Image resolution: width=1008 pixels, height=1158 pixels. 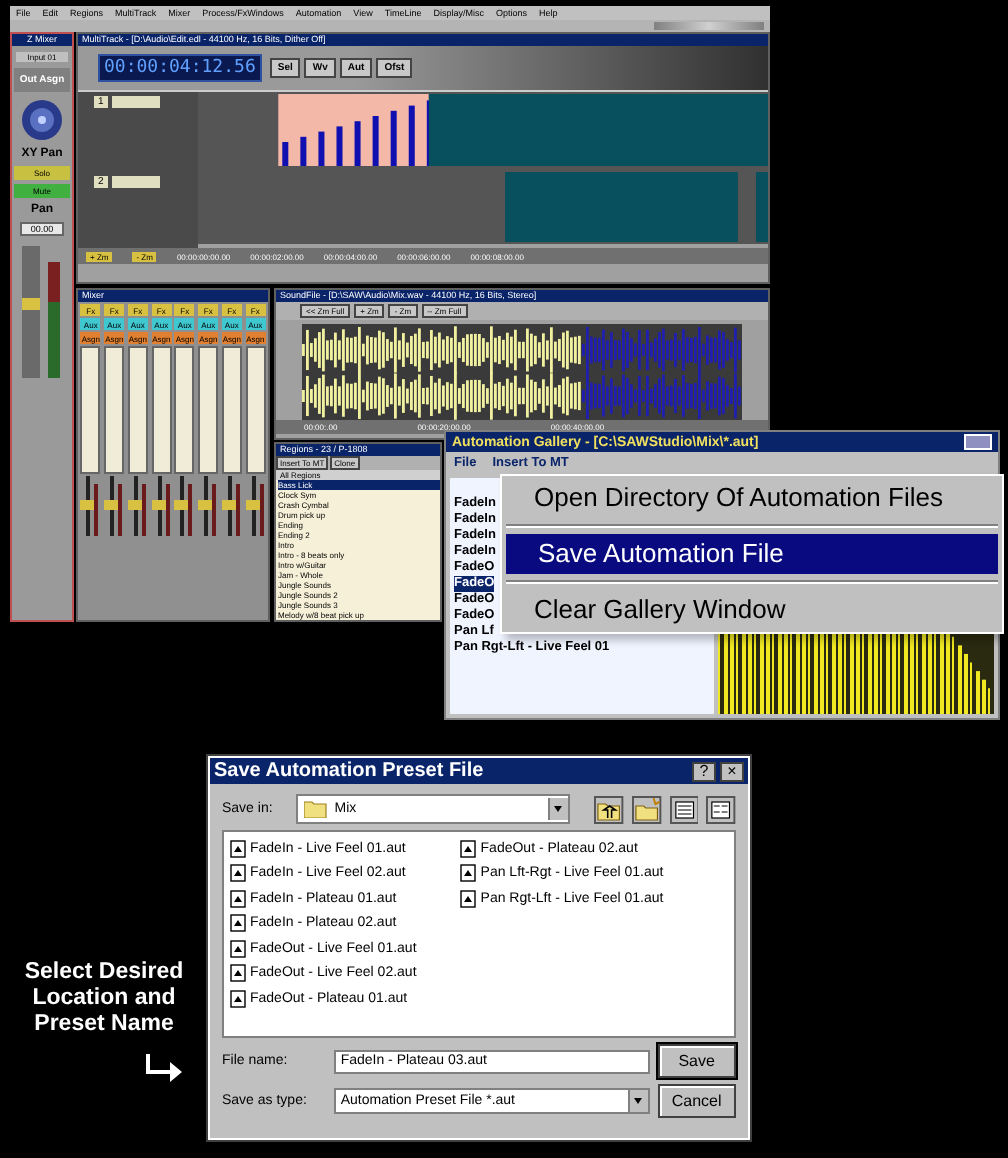 I want to click on up-folder-icon, so click(x=609, y=809).